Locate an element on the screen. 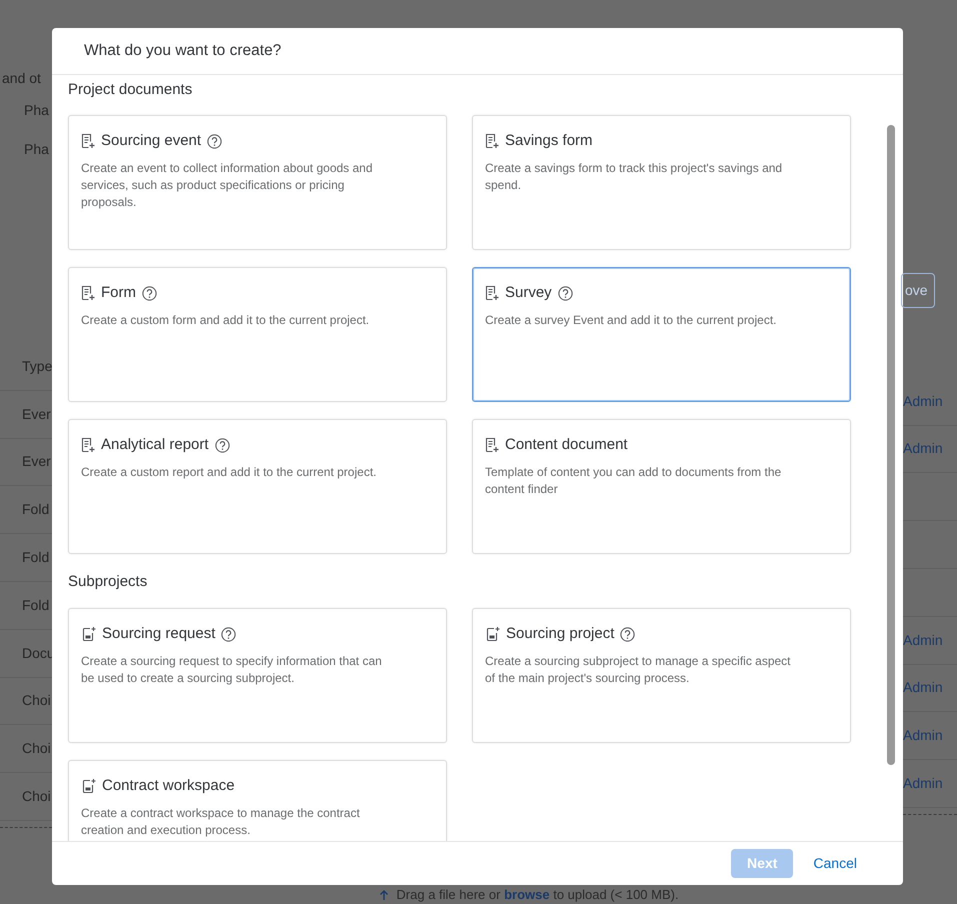 This screenshot has width=957, height=904. dialog-title: What do you want to create? is located at coordinates (183, 51).